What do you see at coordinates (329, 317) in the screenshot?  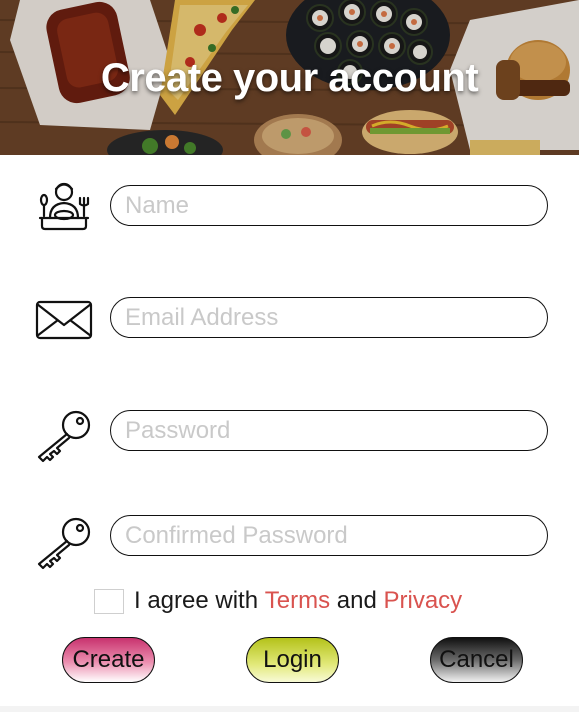 I see `email-input` at bounding box center [329, 317].